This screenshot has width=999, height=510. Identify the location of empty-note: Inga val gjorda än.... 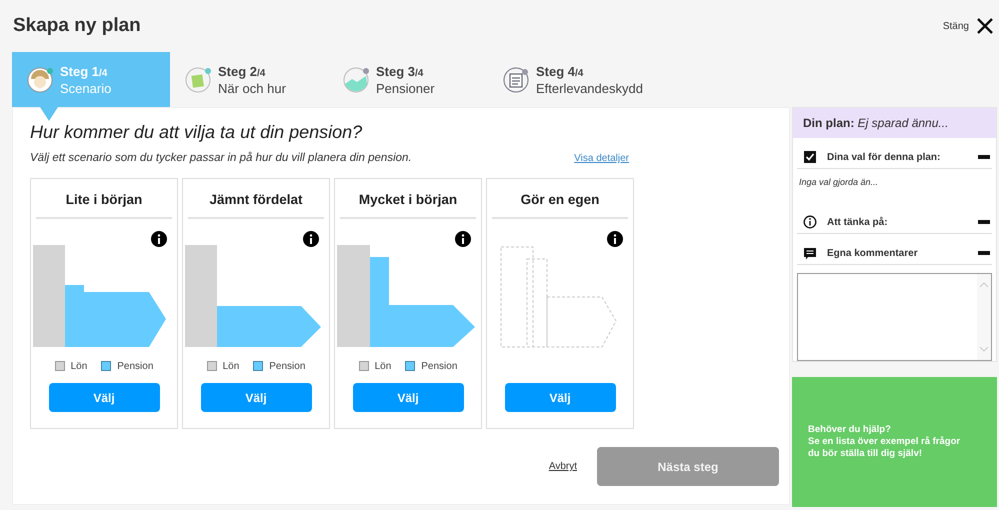
(839, 182).